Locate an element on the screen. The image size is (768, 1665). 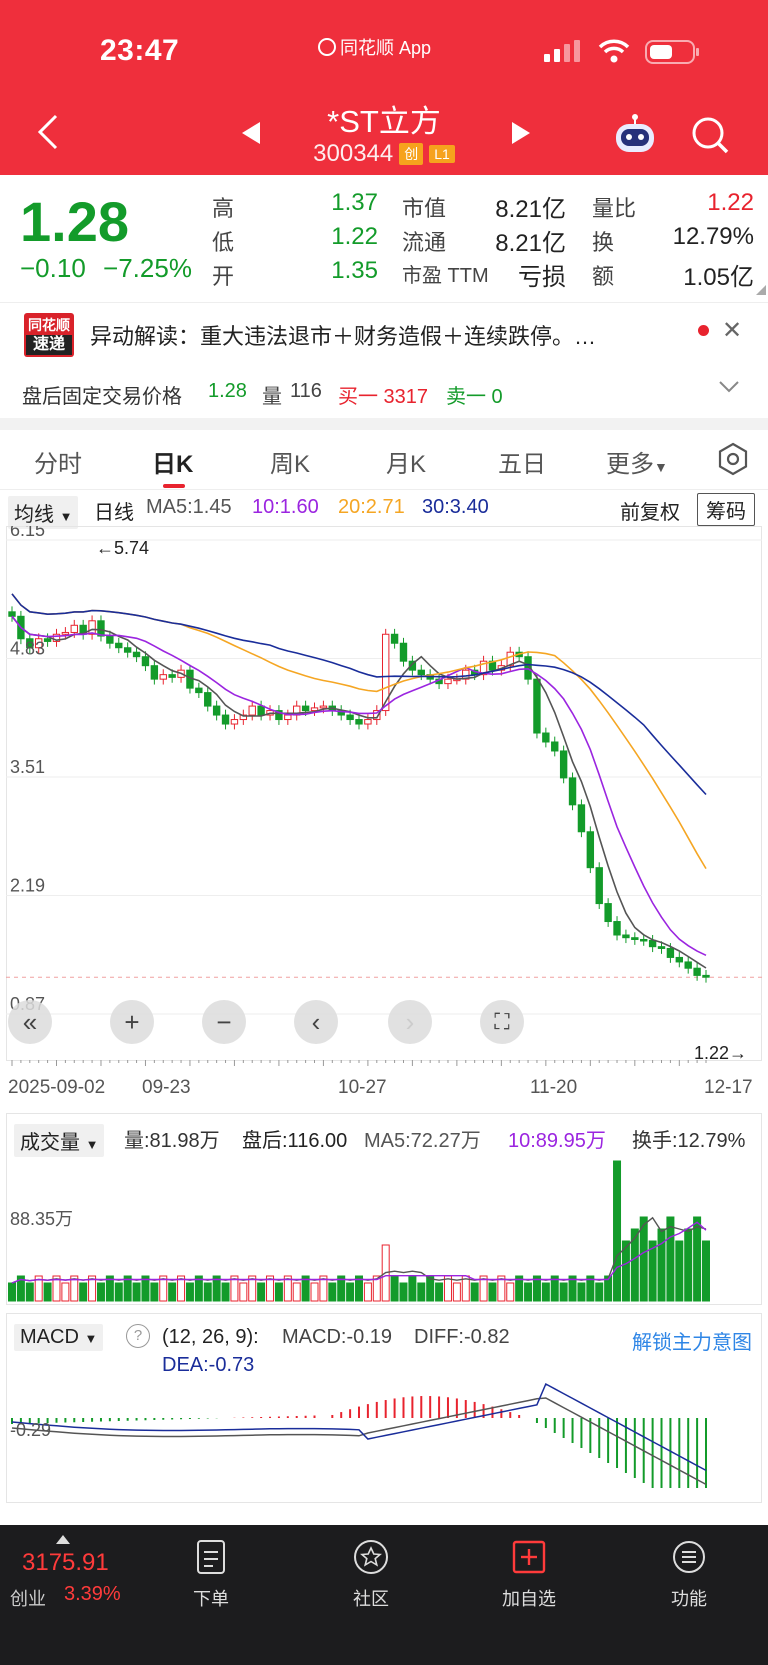
price-change: −0.10 −7.25% is located at coordinates (106, 268).